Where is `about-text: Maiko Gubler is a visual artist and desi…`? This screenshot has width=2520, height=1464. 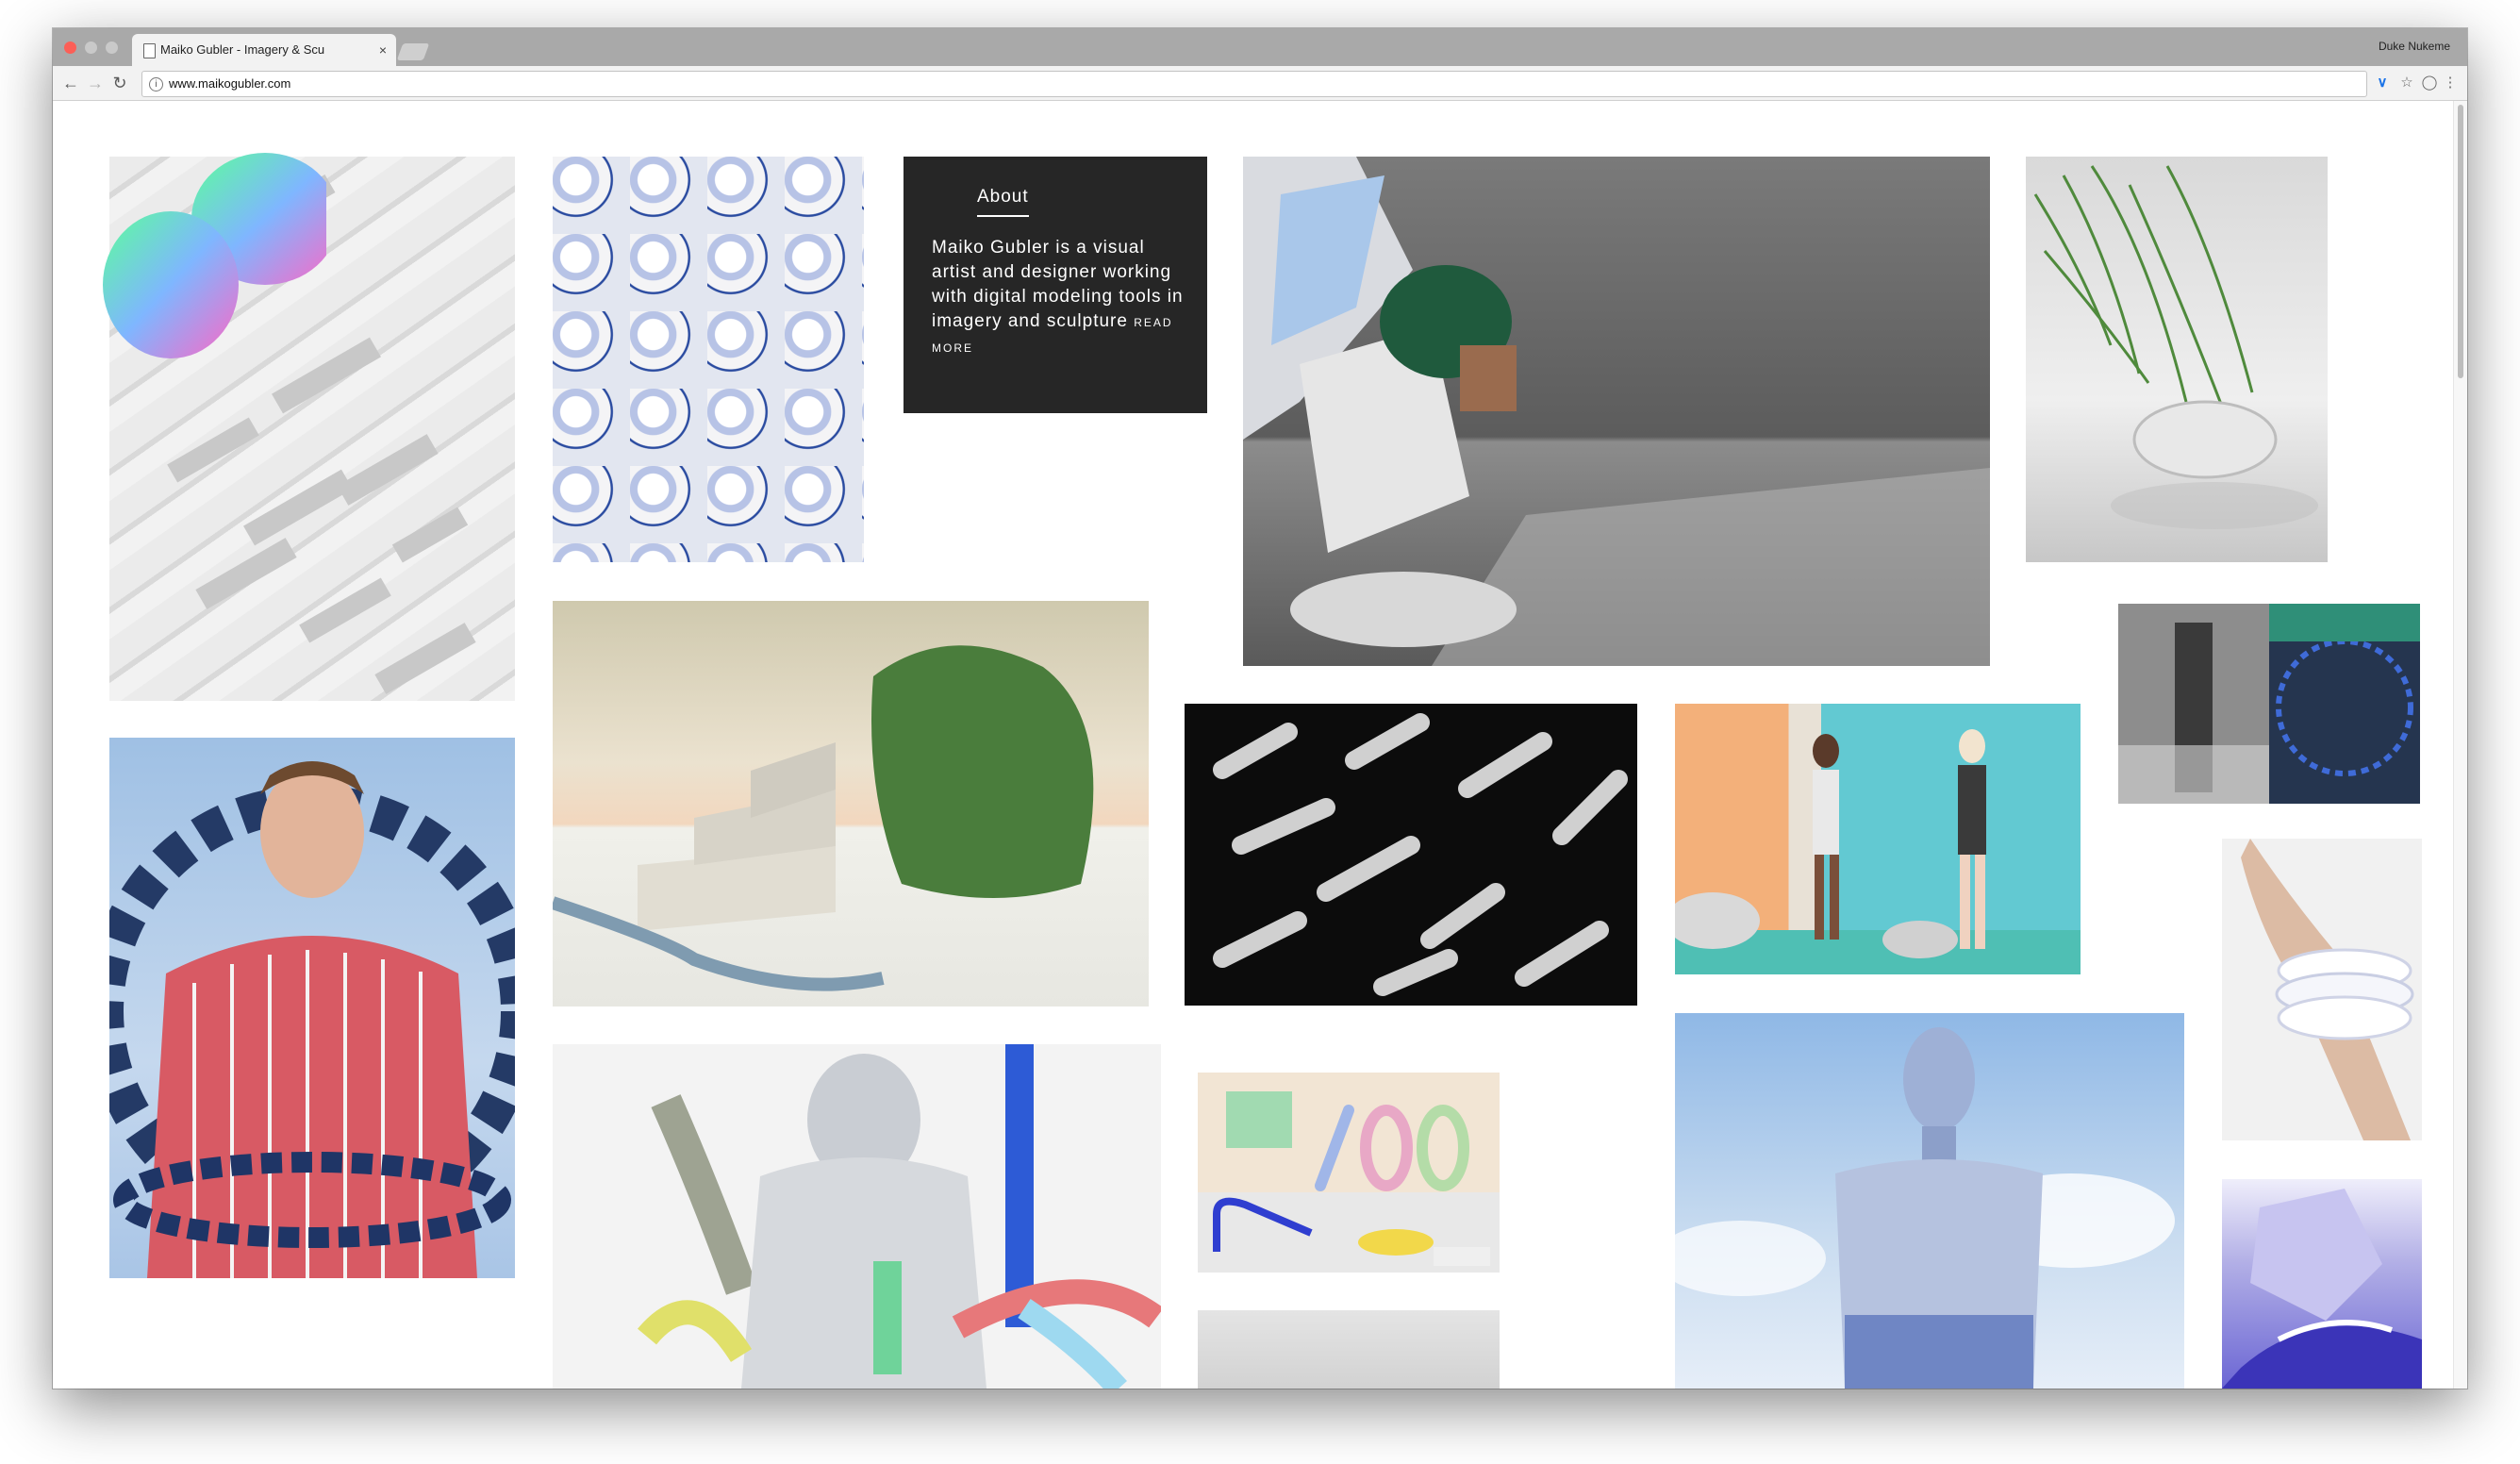
about-text: Maiko Gubler is a visual artist and desi… is located at coordinates (1059, 298).